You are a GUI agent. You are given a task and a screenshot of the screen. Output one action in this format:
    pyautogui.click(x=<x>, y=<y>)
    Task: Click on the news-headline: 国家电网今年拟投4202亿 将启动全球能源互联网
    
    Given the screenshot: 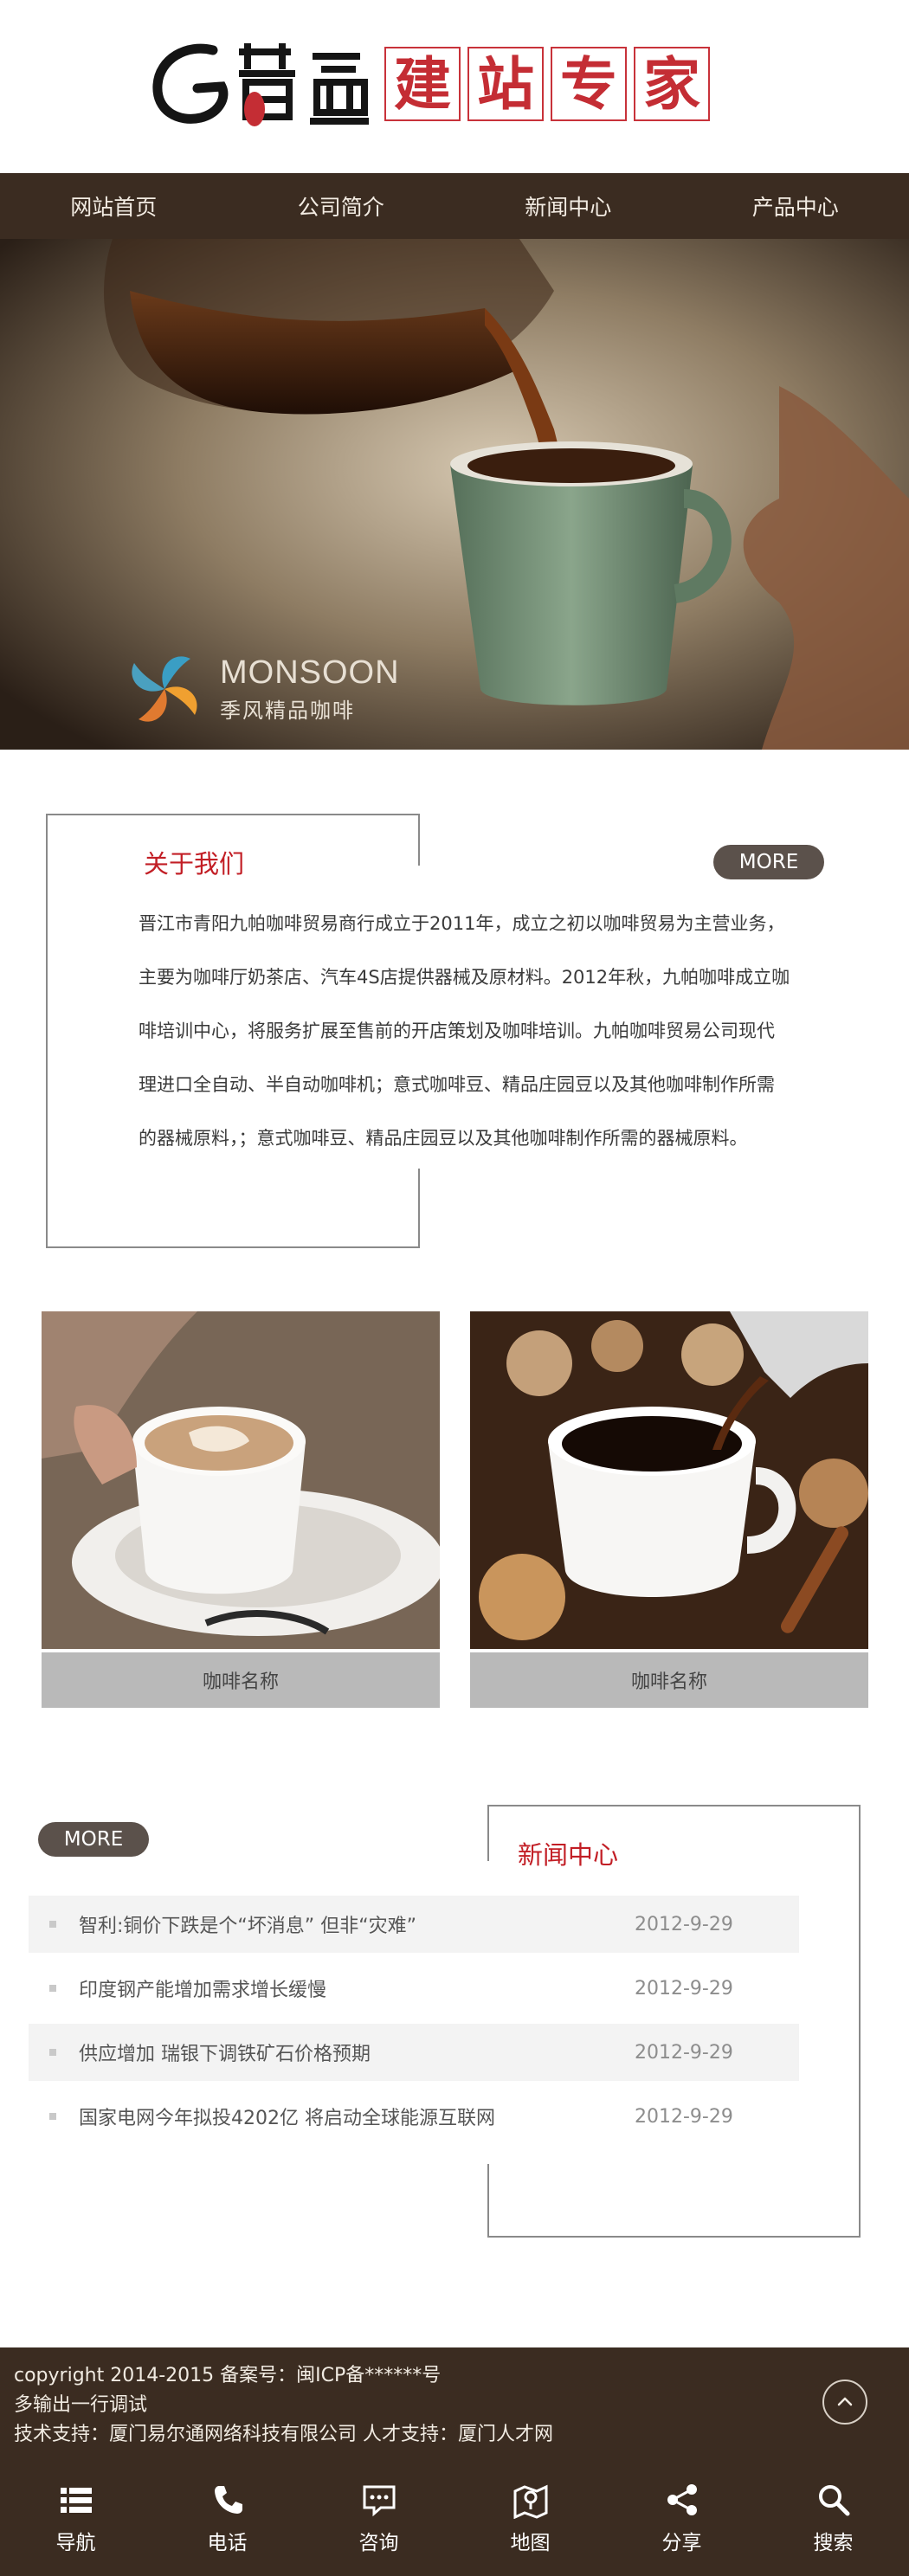 What is the action you would take?
    pyautogui.click(x=357, y=2116)
    